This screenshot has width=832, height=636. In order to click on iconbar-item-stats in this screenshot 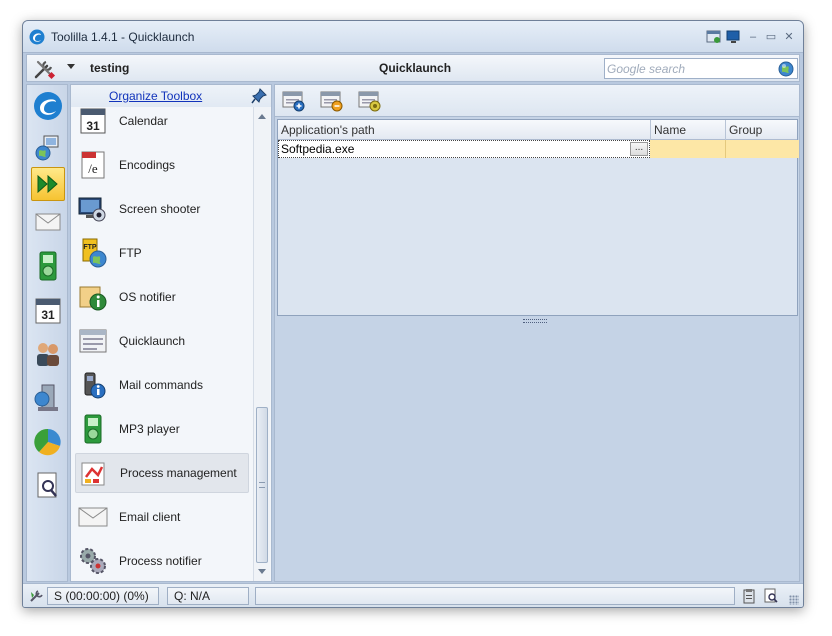, I will do `click(48, 442)`.